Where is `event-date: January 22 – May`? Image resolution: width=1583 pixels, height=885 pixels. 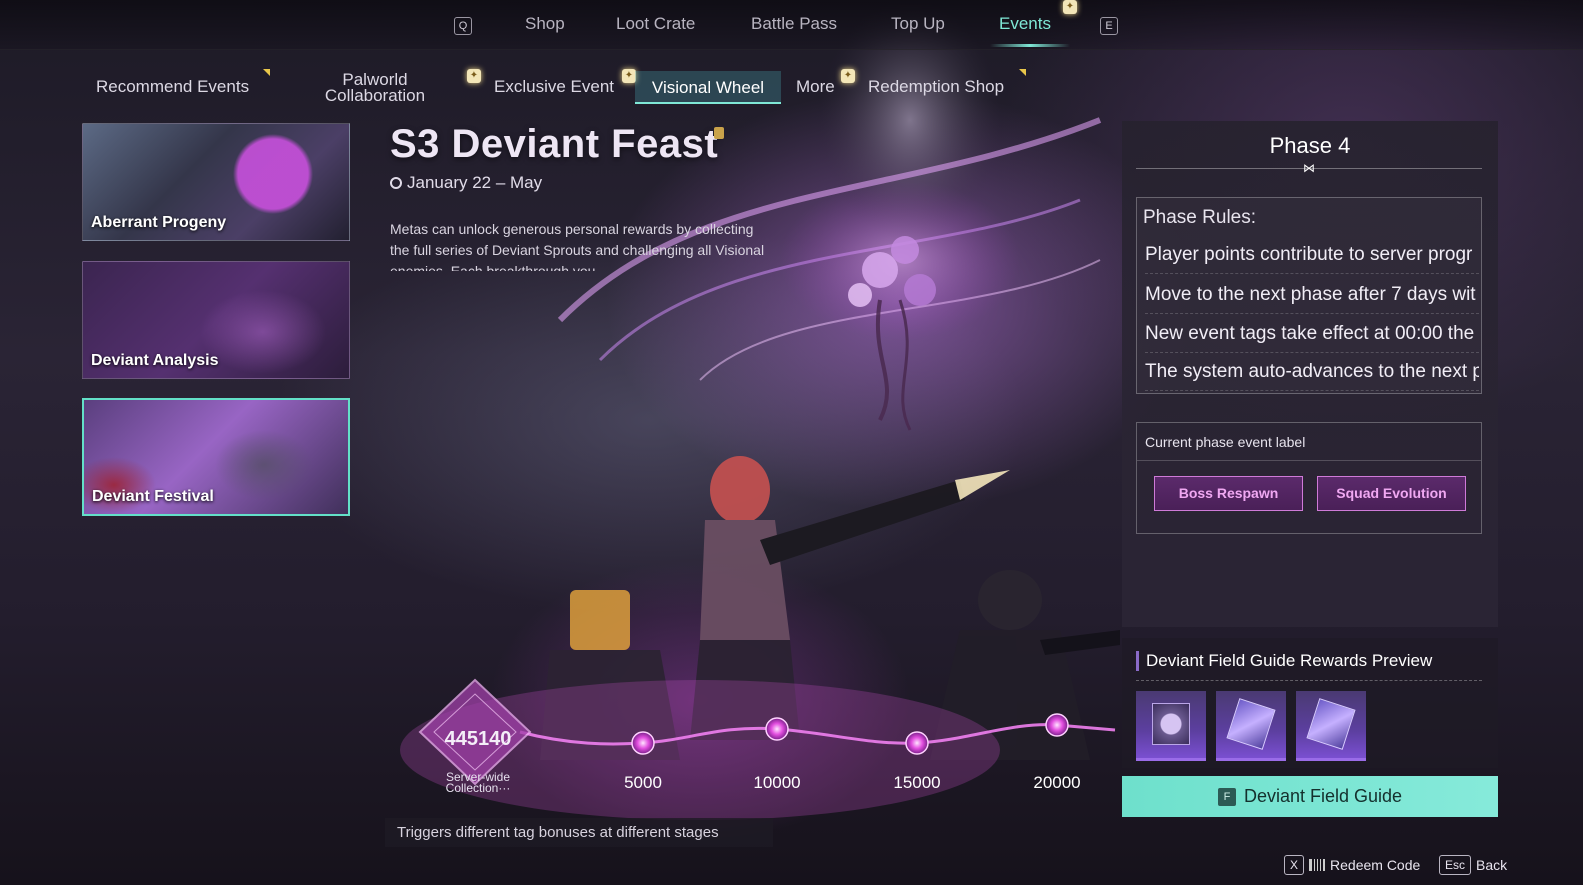
event-date: January 22 – May is located at coordinates (466, 183).